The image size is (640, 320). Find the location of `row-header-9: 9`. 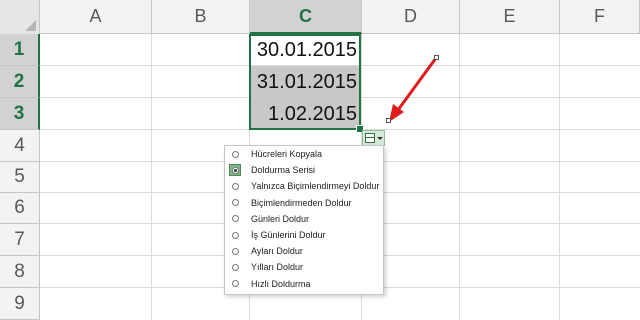

row-header-9: 9 is located at coordinates (20, 304).